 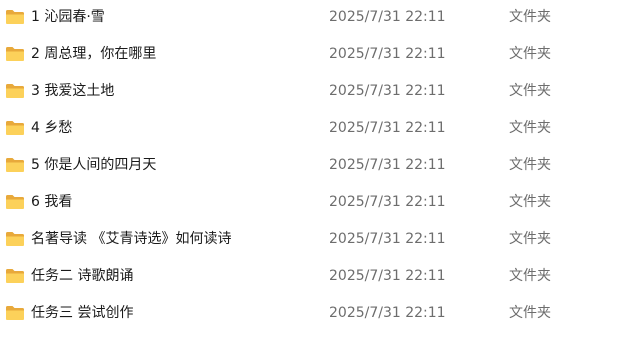 I want to click on folder-row: 名著导读 《艾青诗选》如何读诗 2025/7/31 22:11 文件夹, so click(x=317, y=239).